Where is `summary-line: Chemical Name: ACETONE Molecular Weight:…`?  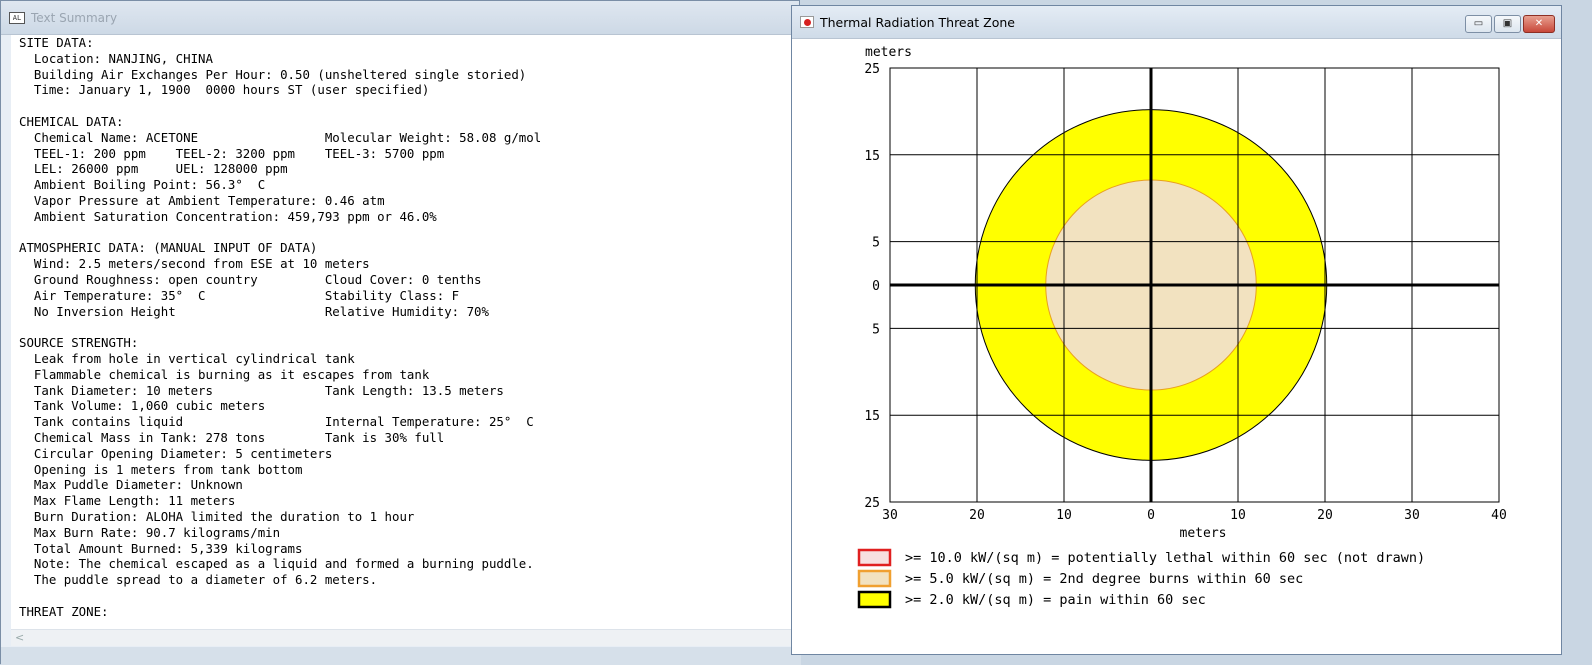 summary-line: Chemical Name: ACETONE Molecular Weight:… is located at coordinates (280, 137).